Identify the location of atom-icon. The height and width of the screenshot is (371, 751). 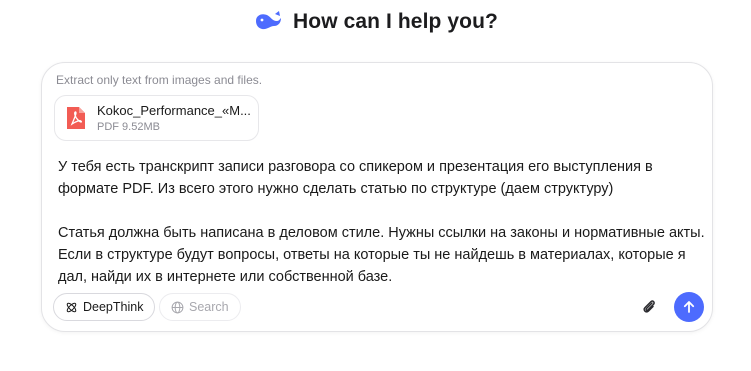
(71, 307).